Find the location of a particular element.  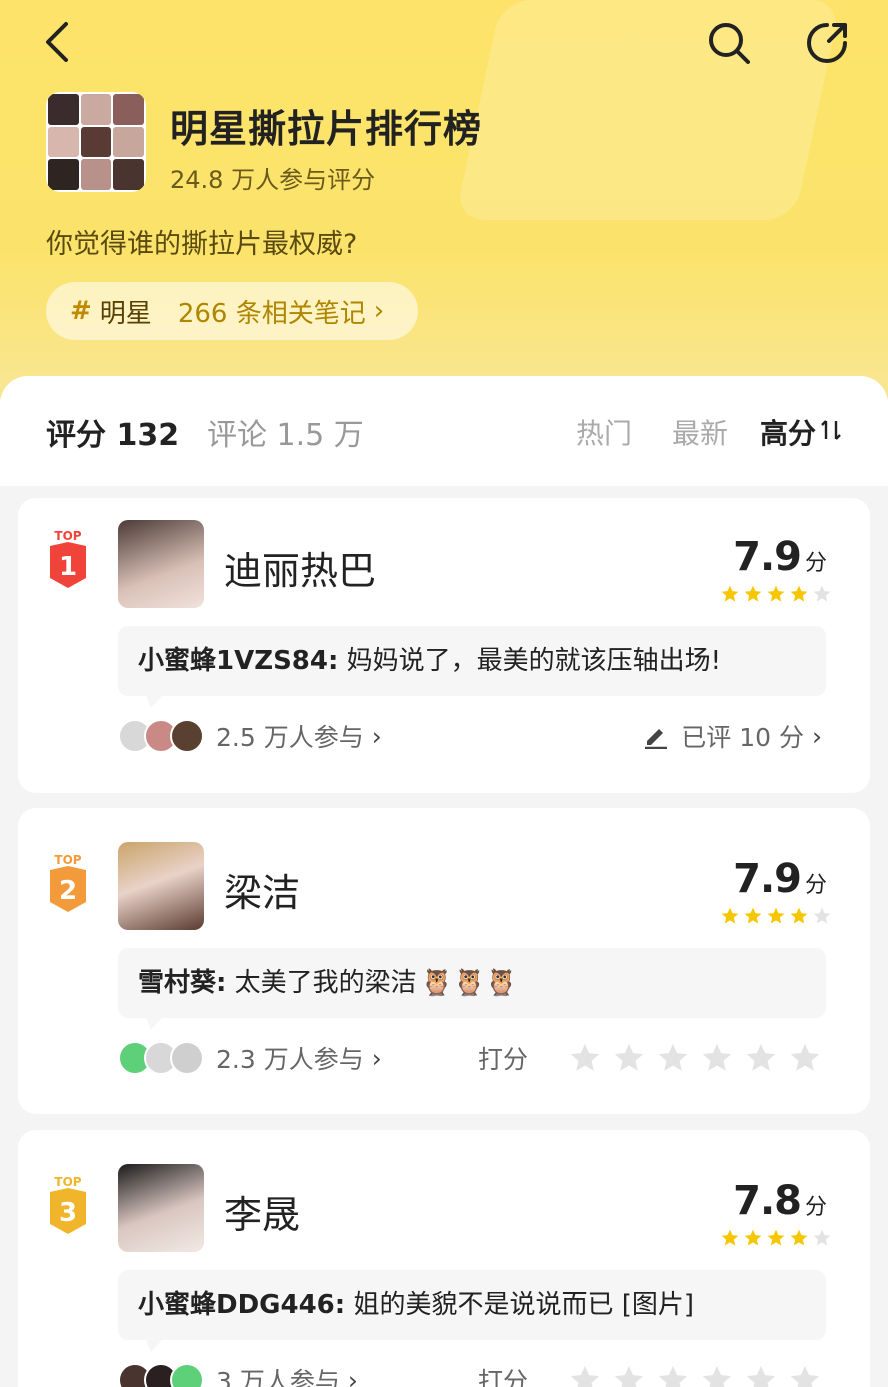

topic-name: 明星 is located at coordinates (125, 313).